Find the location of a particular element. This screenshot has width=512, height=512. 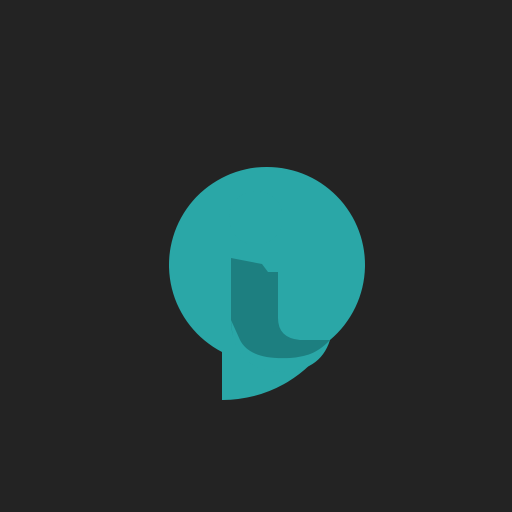

logo-i-dot is located at coordinates (256, 218).